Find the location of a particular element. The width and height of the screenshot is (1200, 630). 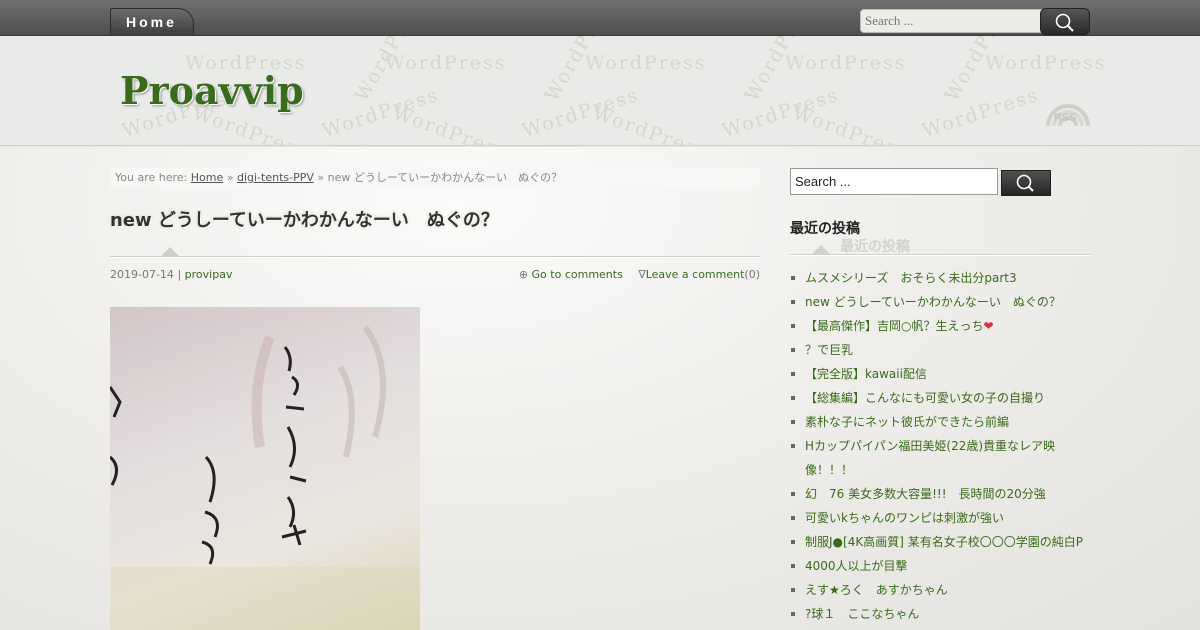

list-item: Hカップパイパン福田美姫(22歳)貴重なレア映像！！！ is located at coordinates (940, 458).